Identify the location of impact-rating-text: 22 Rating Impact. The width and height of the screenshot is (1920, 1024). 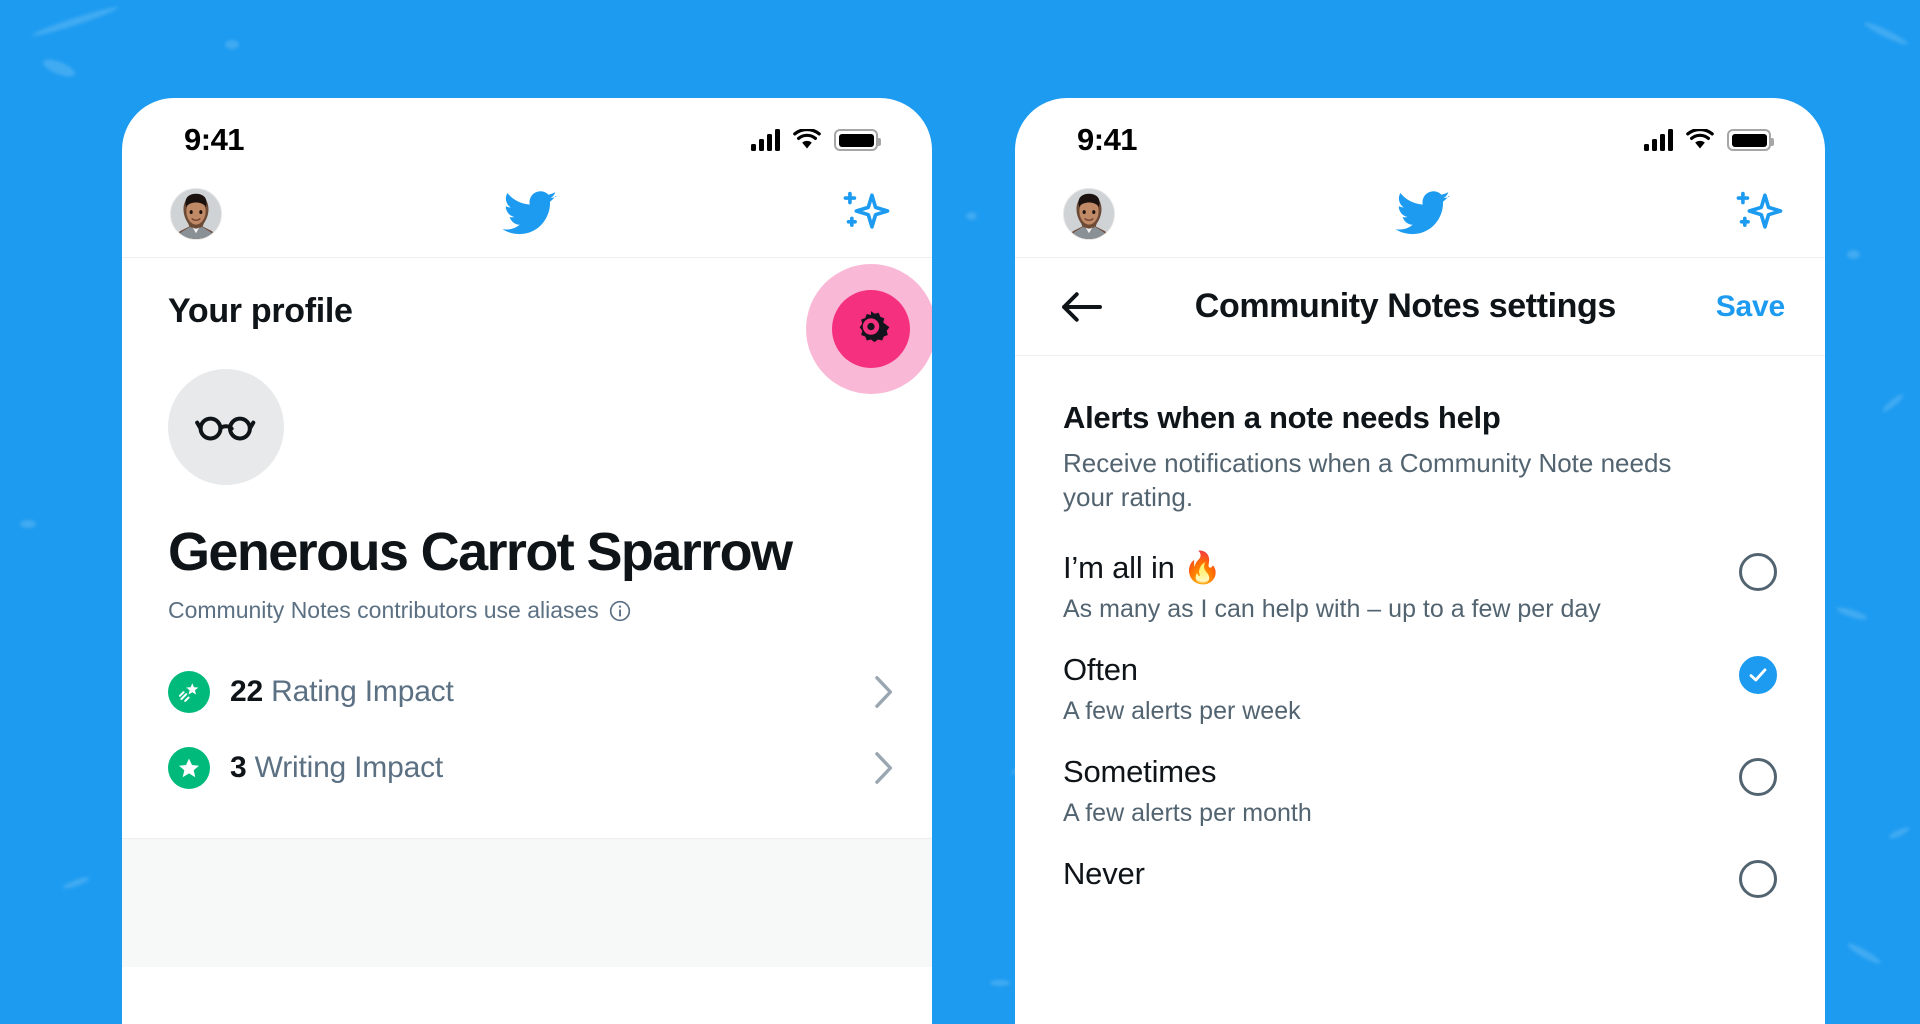
(542, 692).